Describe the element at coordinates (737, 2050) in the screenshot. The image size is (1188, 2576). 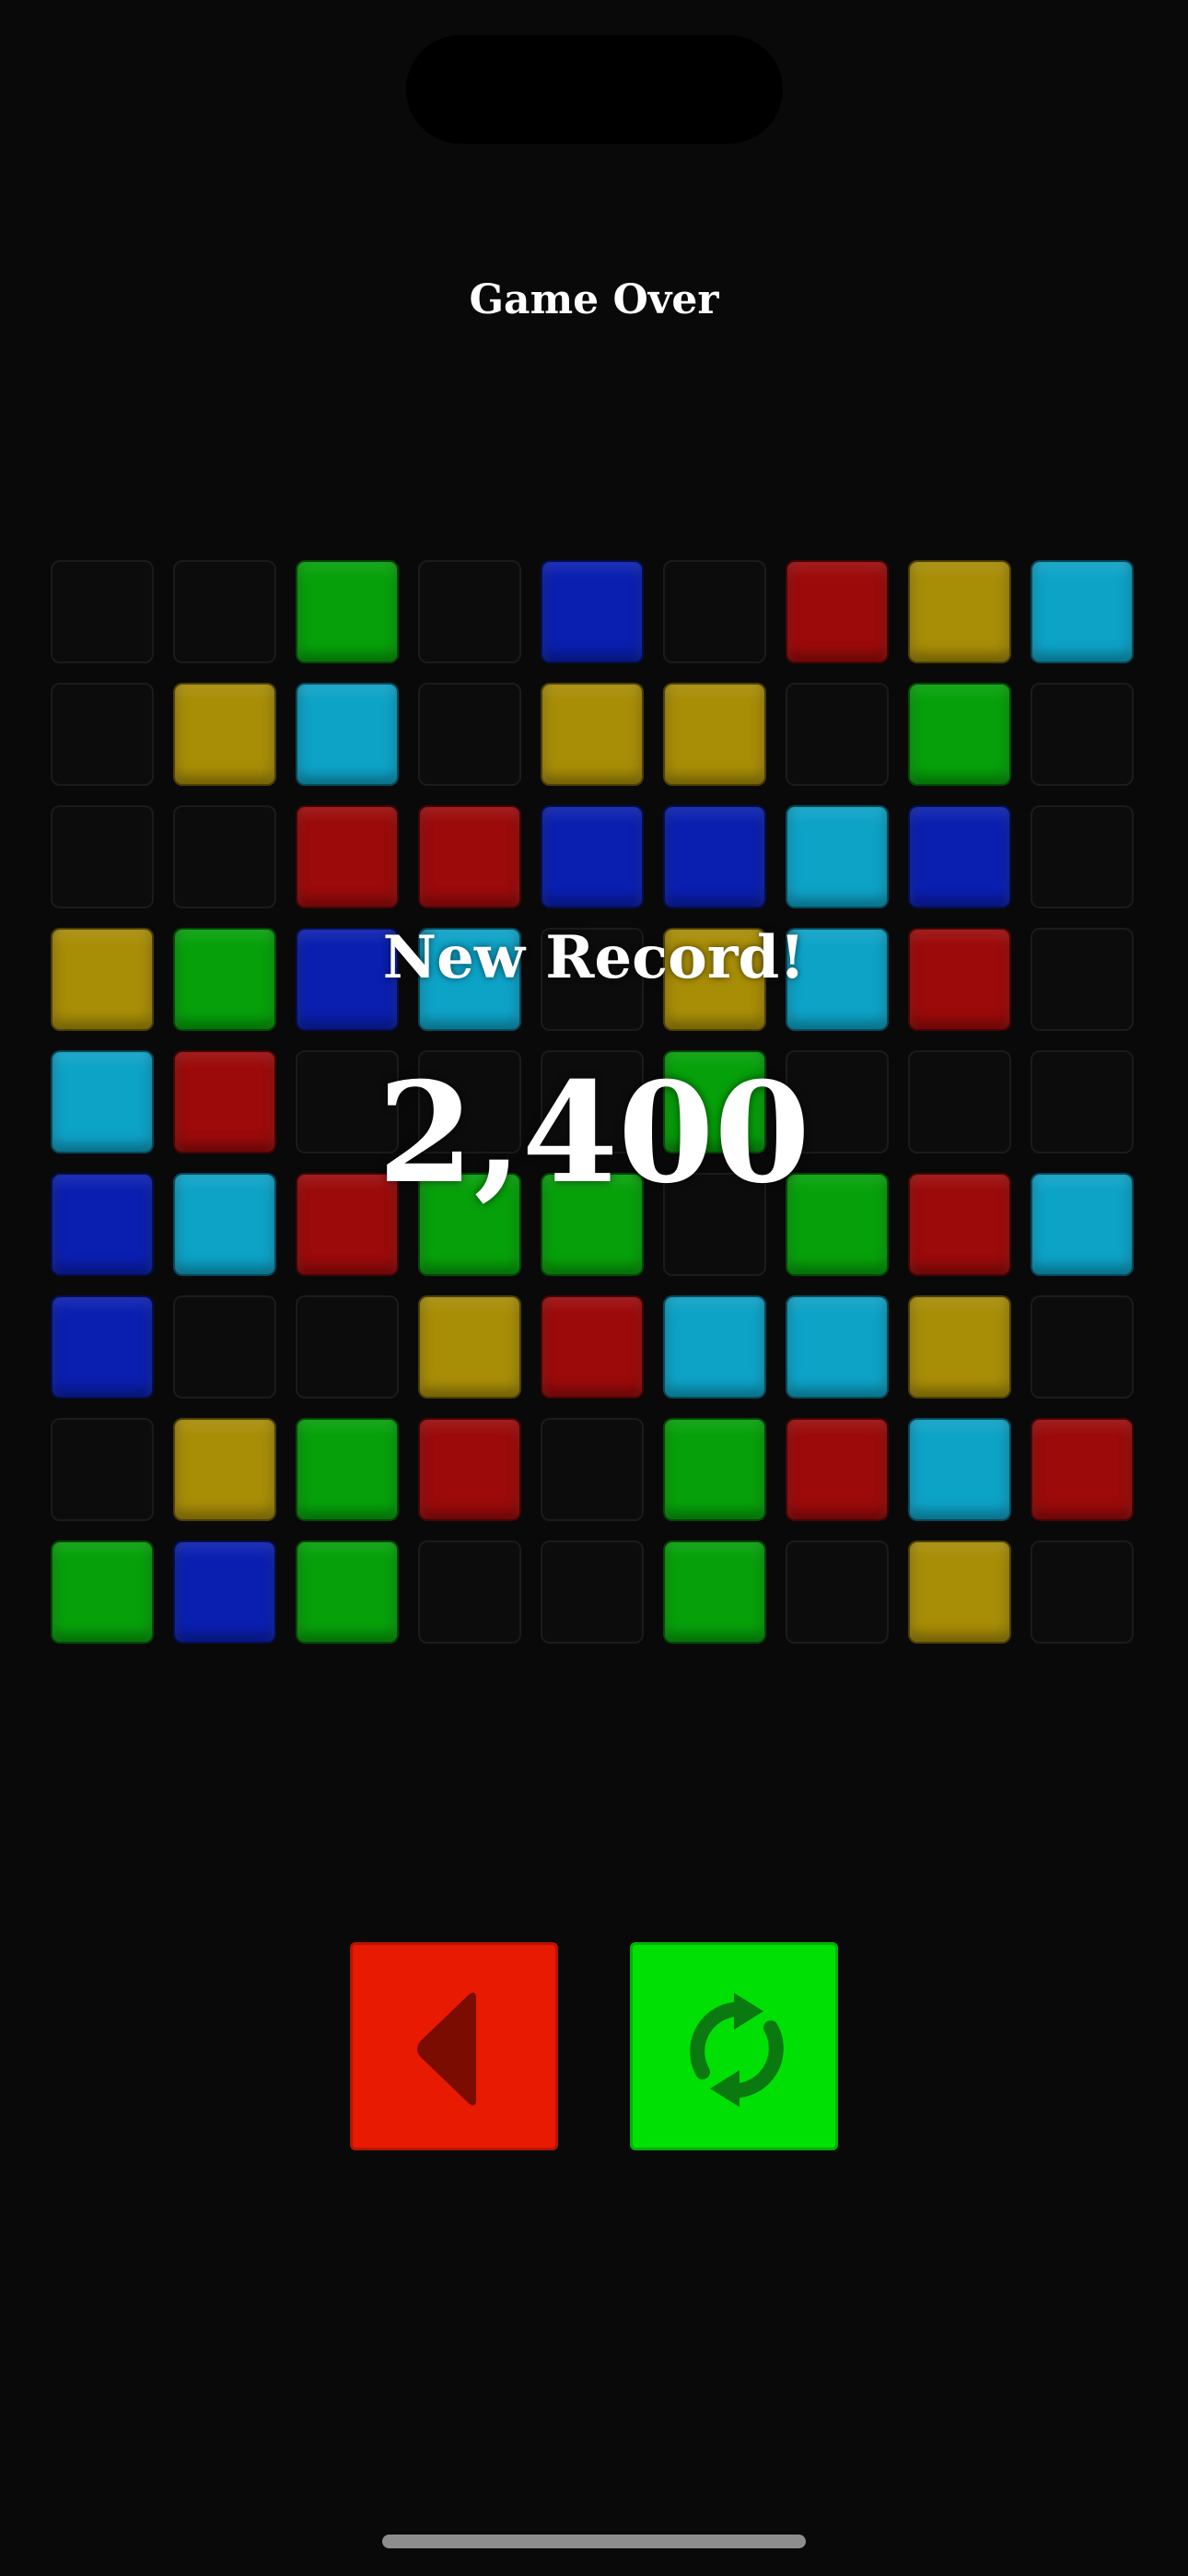
I see `refresh-icon` at that location.